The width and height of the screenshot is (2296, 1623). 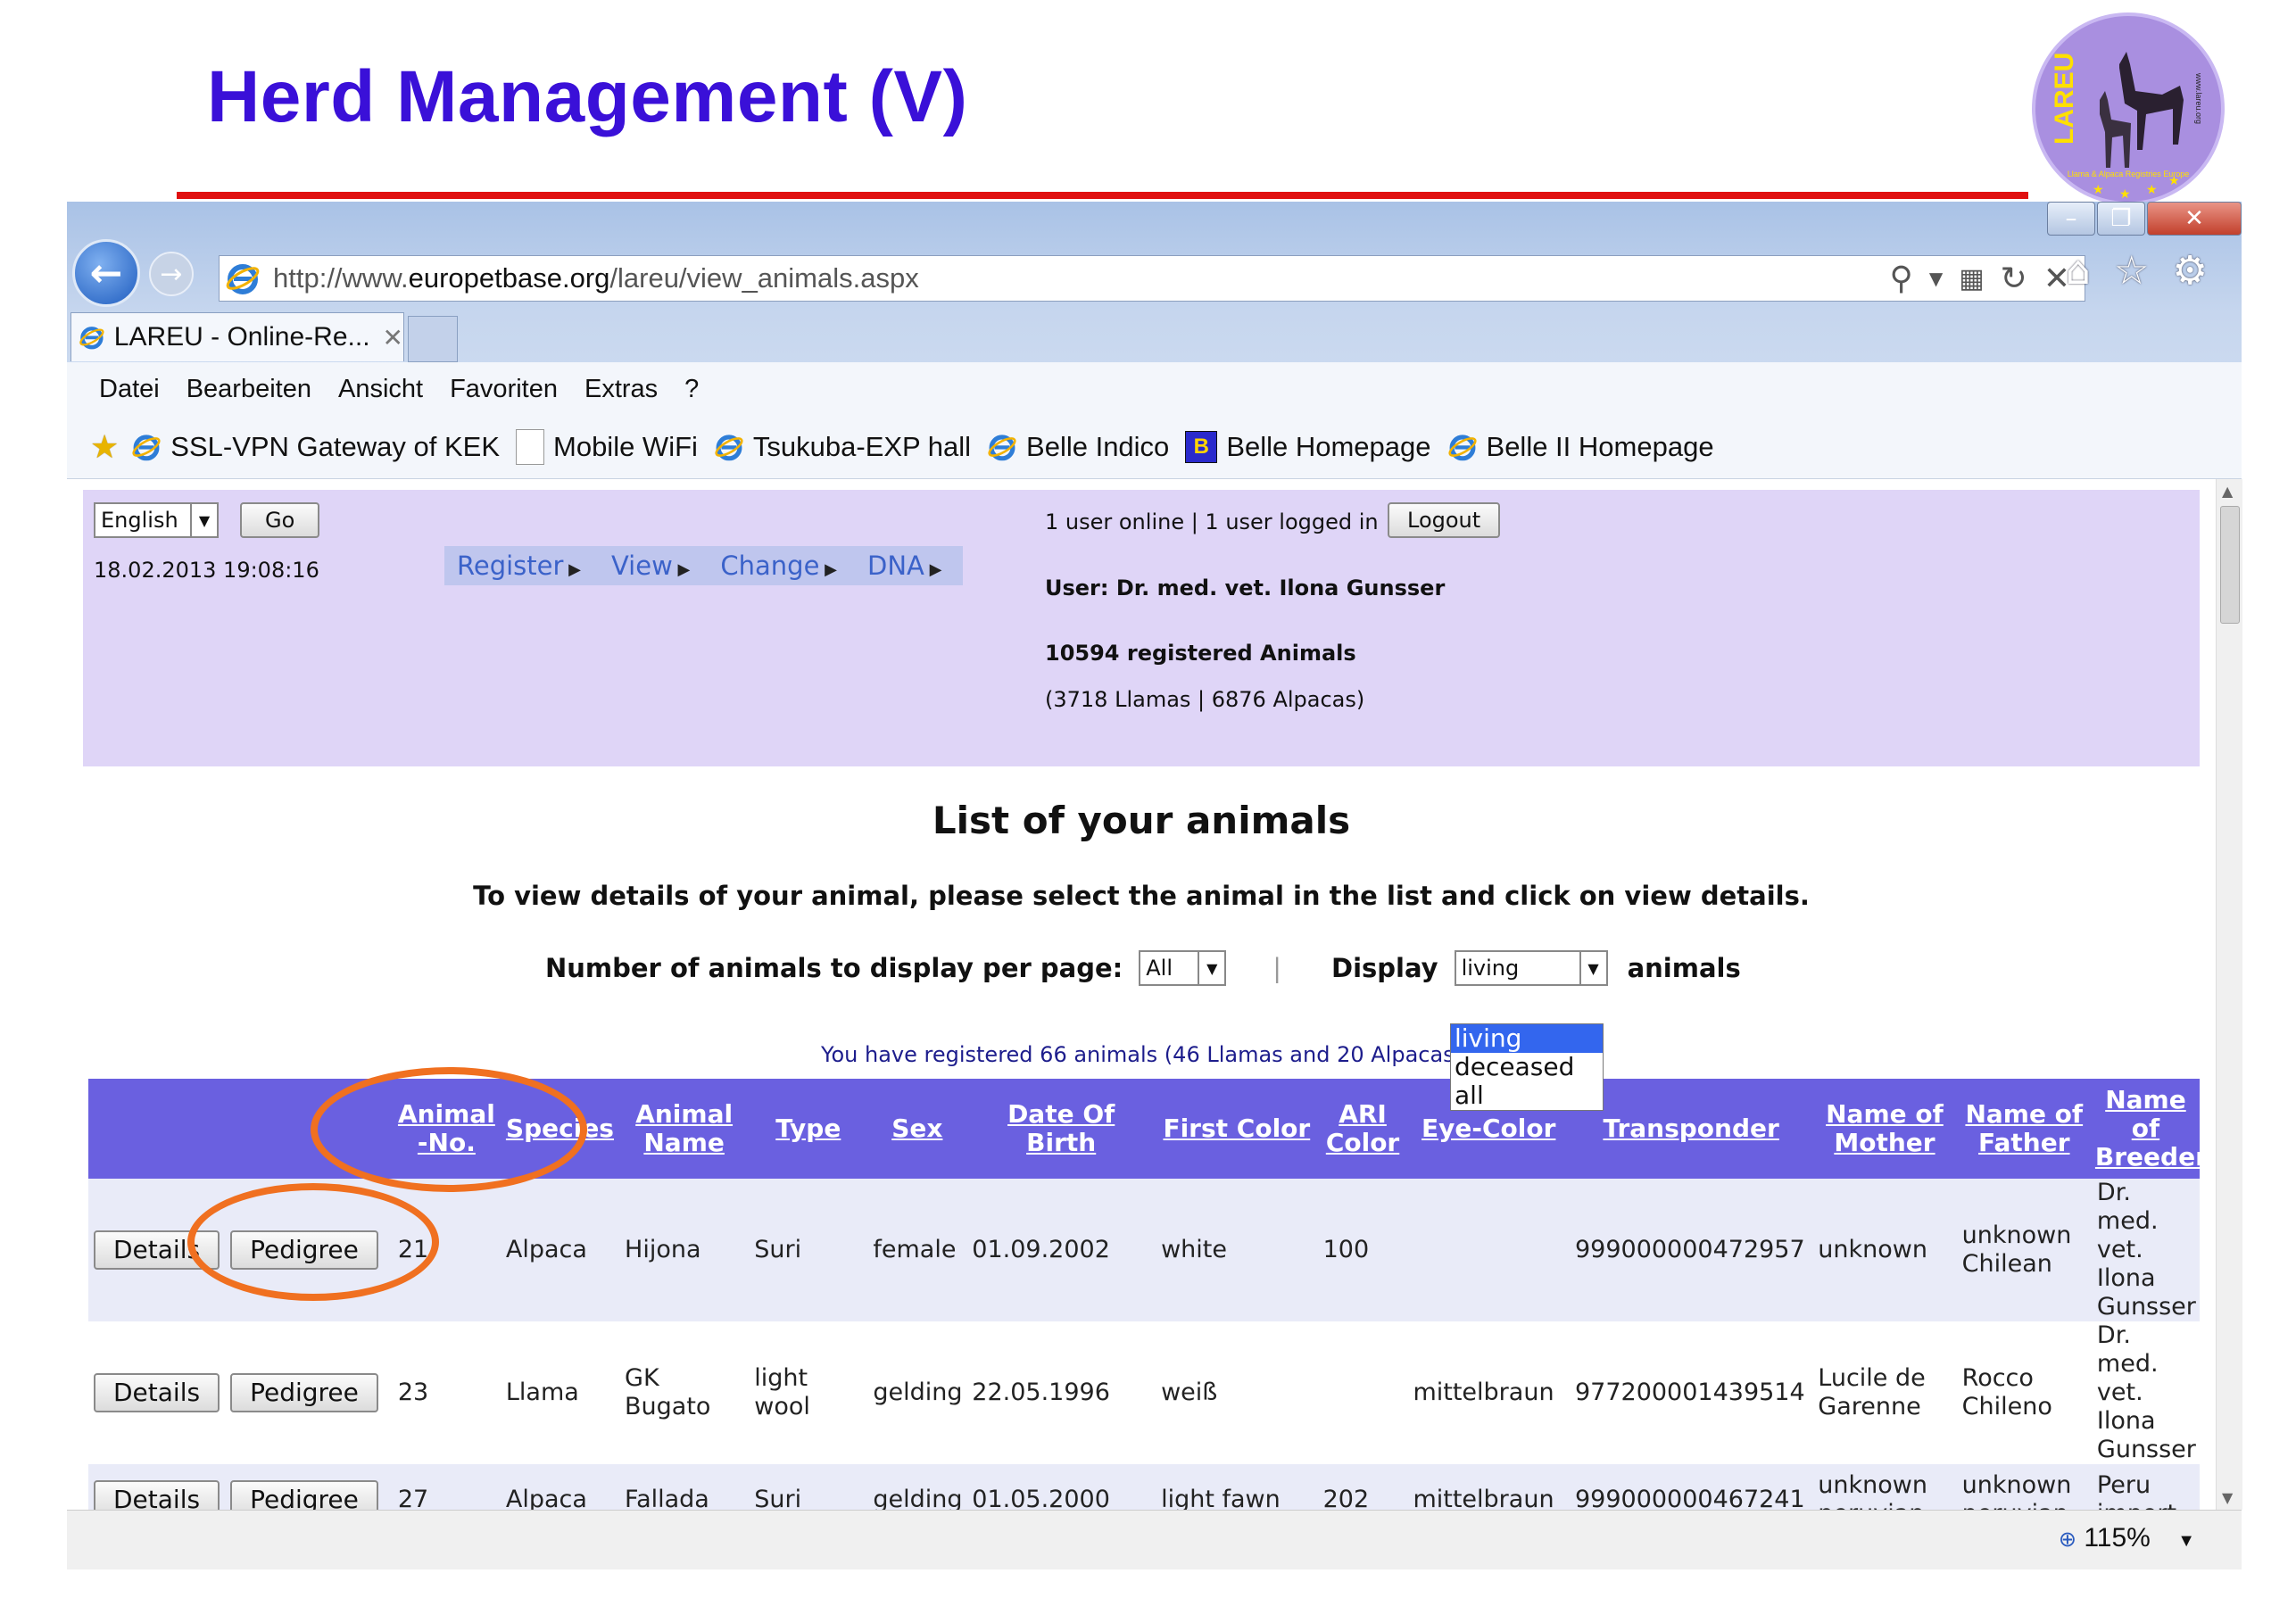 I want to click on favorite-link: Belle Indico, so click(x=1078, y=447).